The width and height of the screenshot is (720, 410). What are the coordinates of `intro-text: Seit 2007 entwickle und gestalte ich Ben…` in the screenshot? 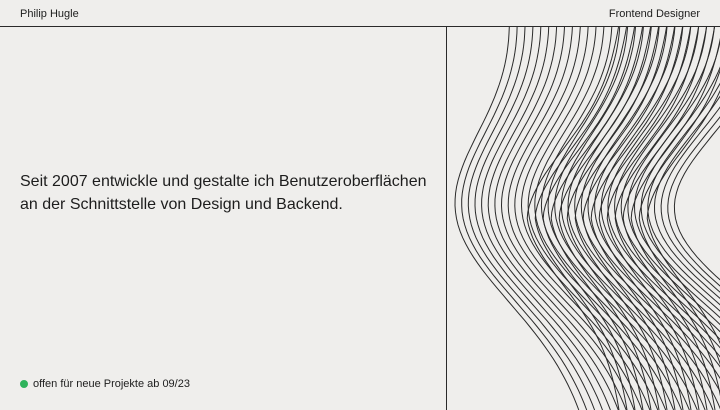 It's located at (225, 193).